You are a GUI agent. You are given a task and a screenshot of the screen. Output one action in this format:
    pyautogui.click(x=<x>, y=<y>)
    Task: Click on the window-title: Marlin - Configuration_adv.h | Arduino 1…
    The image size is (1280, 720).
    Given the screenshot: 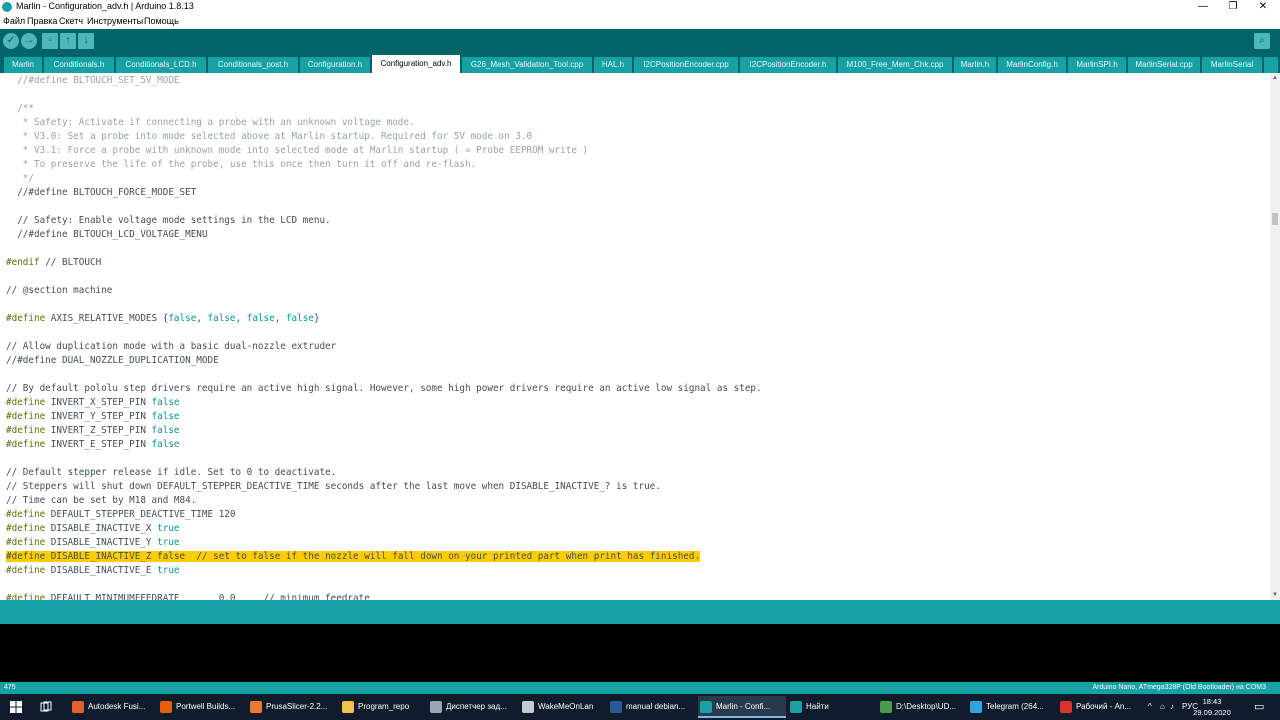 What is the action you would take?
    pyautogui.click(x=105, y=6)
    